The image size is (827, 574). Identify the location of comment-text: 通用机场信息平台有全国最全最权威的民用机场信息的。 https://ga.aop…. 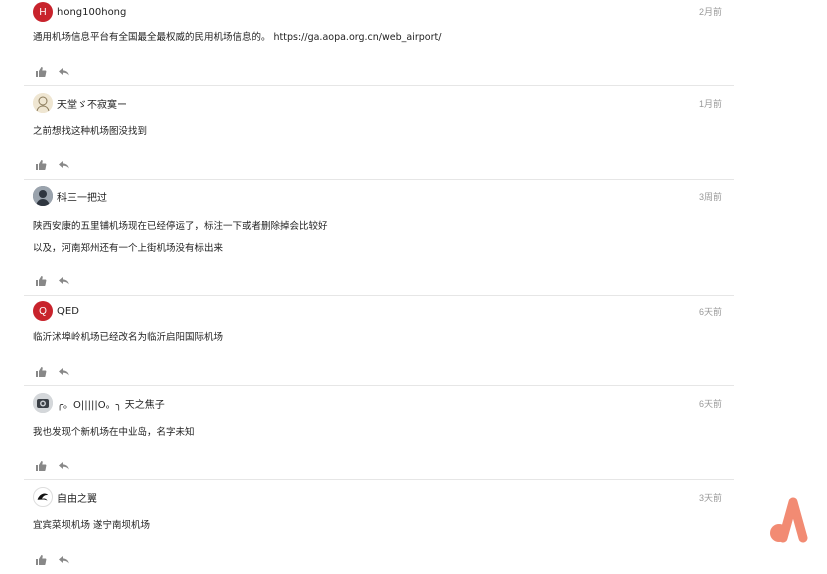
(237, 37).